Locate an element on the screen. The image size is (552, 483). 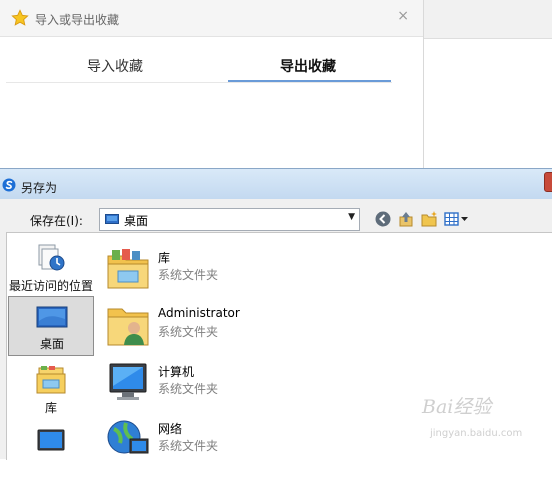
place-recent: 最近访问的位置 is located at coordinates (51, 269).